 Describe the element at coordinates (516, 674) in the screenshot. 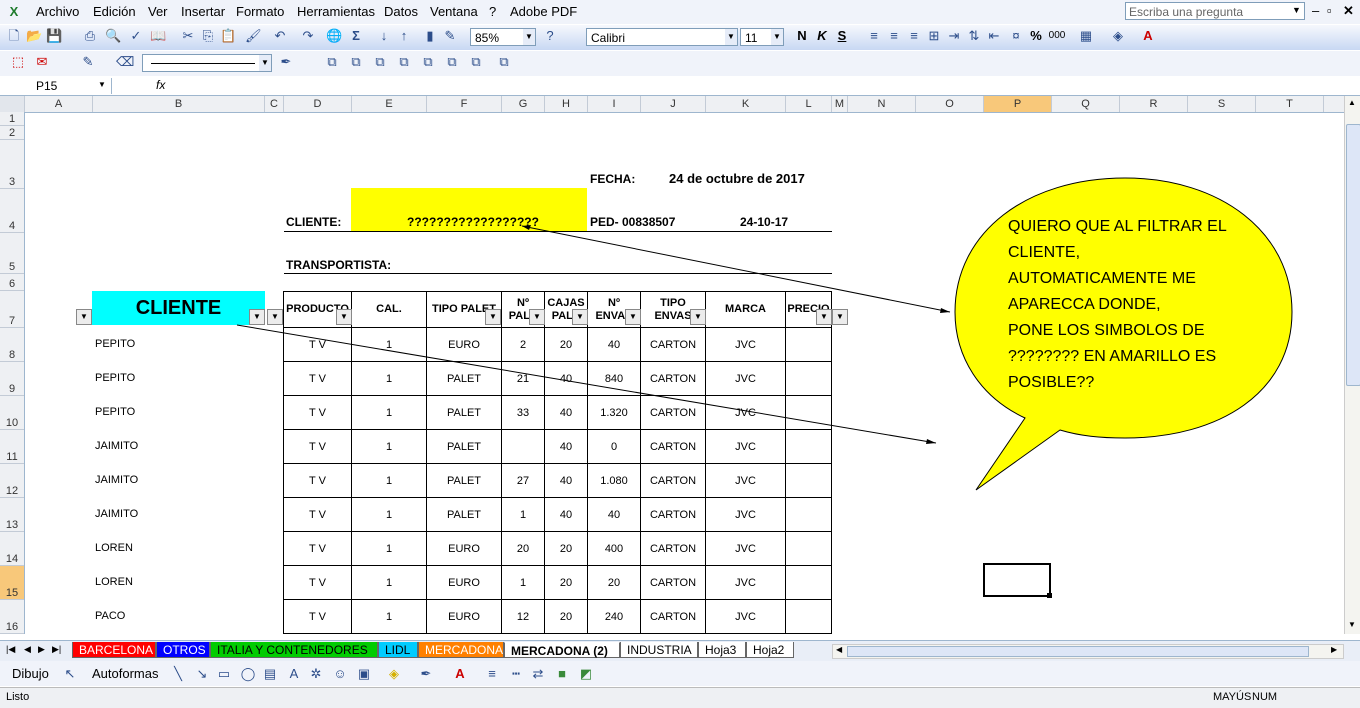

I see `dash-style-icon: ┅` at that location.